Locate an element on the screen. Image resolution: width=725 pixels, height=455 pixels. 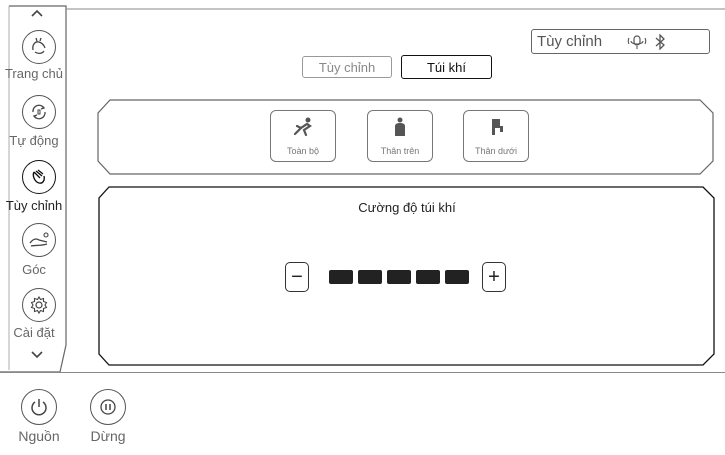
sidebar-item-label: Tùy chỉnh is located at coordinates (34, 205).